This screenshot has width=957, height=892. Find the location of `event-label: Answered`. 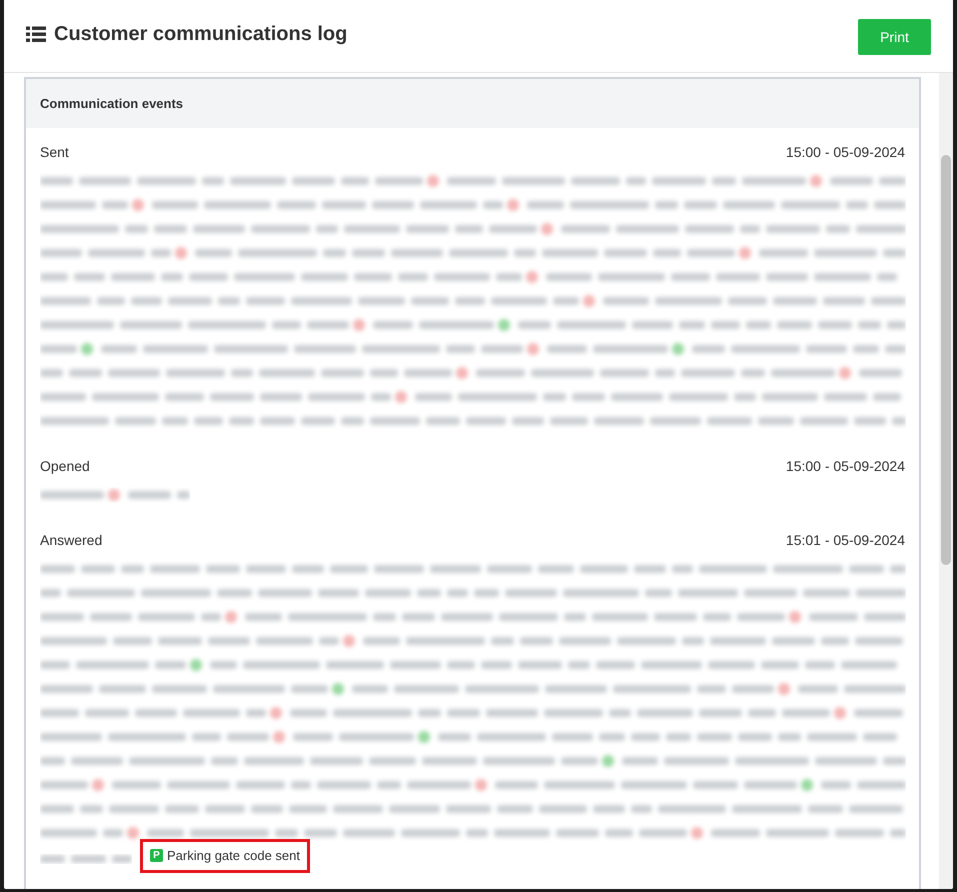

event-label: Answered is located at coordinates (71, 540).